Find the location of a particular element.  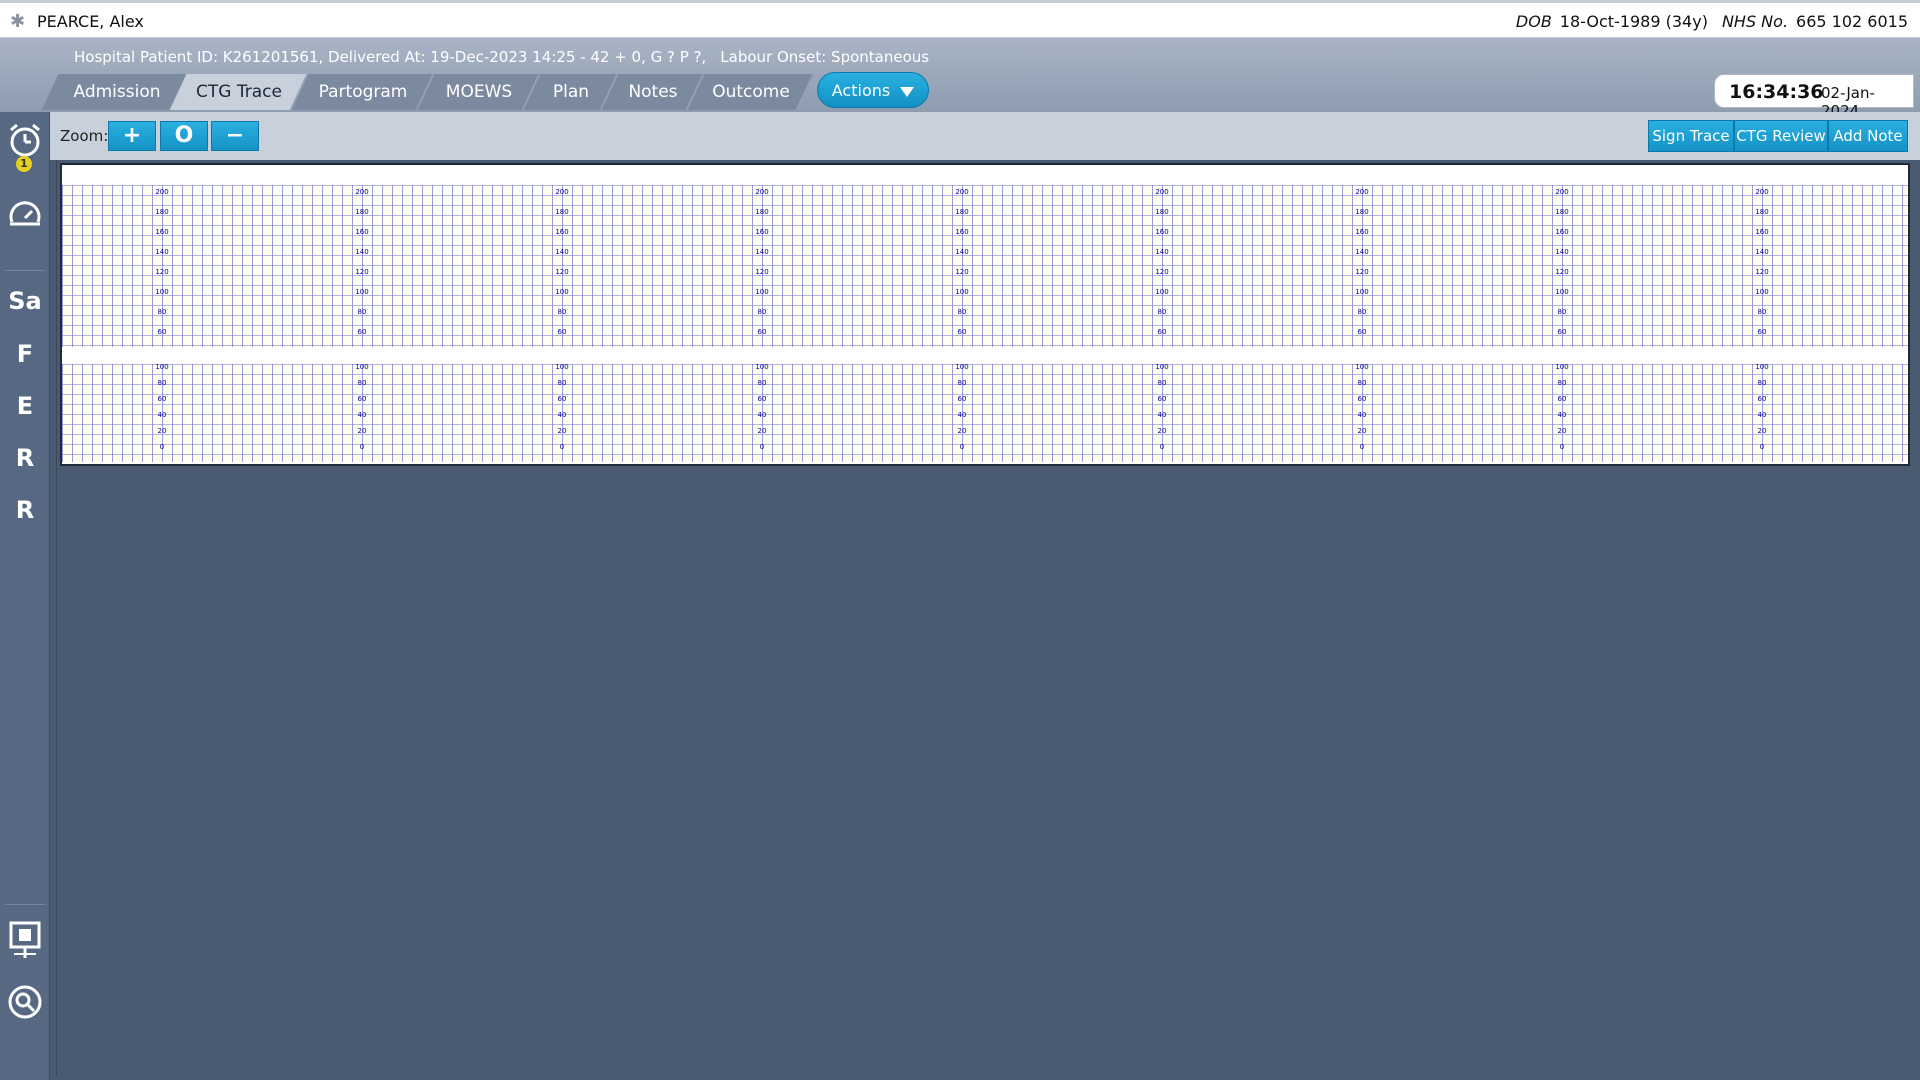

sidebar-item-r2: R is located at coordinates (25, 510).